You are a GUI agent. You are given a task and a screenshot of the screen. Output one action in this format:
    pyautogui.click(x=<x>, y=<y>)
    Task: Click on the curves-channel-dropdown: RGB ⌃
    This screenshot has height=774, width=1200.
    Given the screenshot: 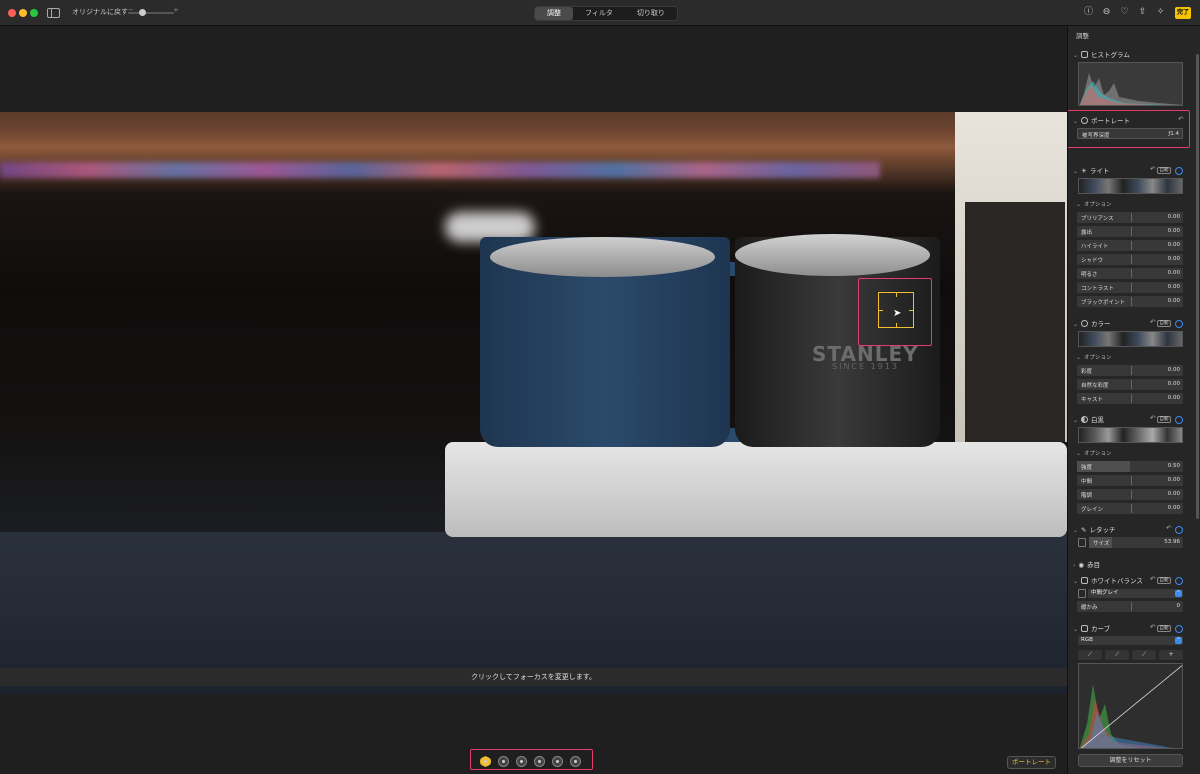 What is the action you would take?
    pyautogui.click(x=1130, y=640)
    